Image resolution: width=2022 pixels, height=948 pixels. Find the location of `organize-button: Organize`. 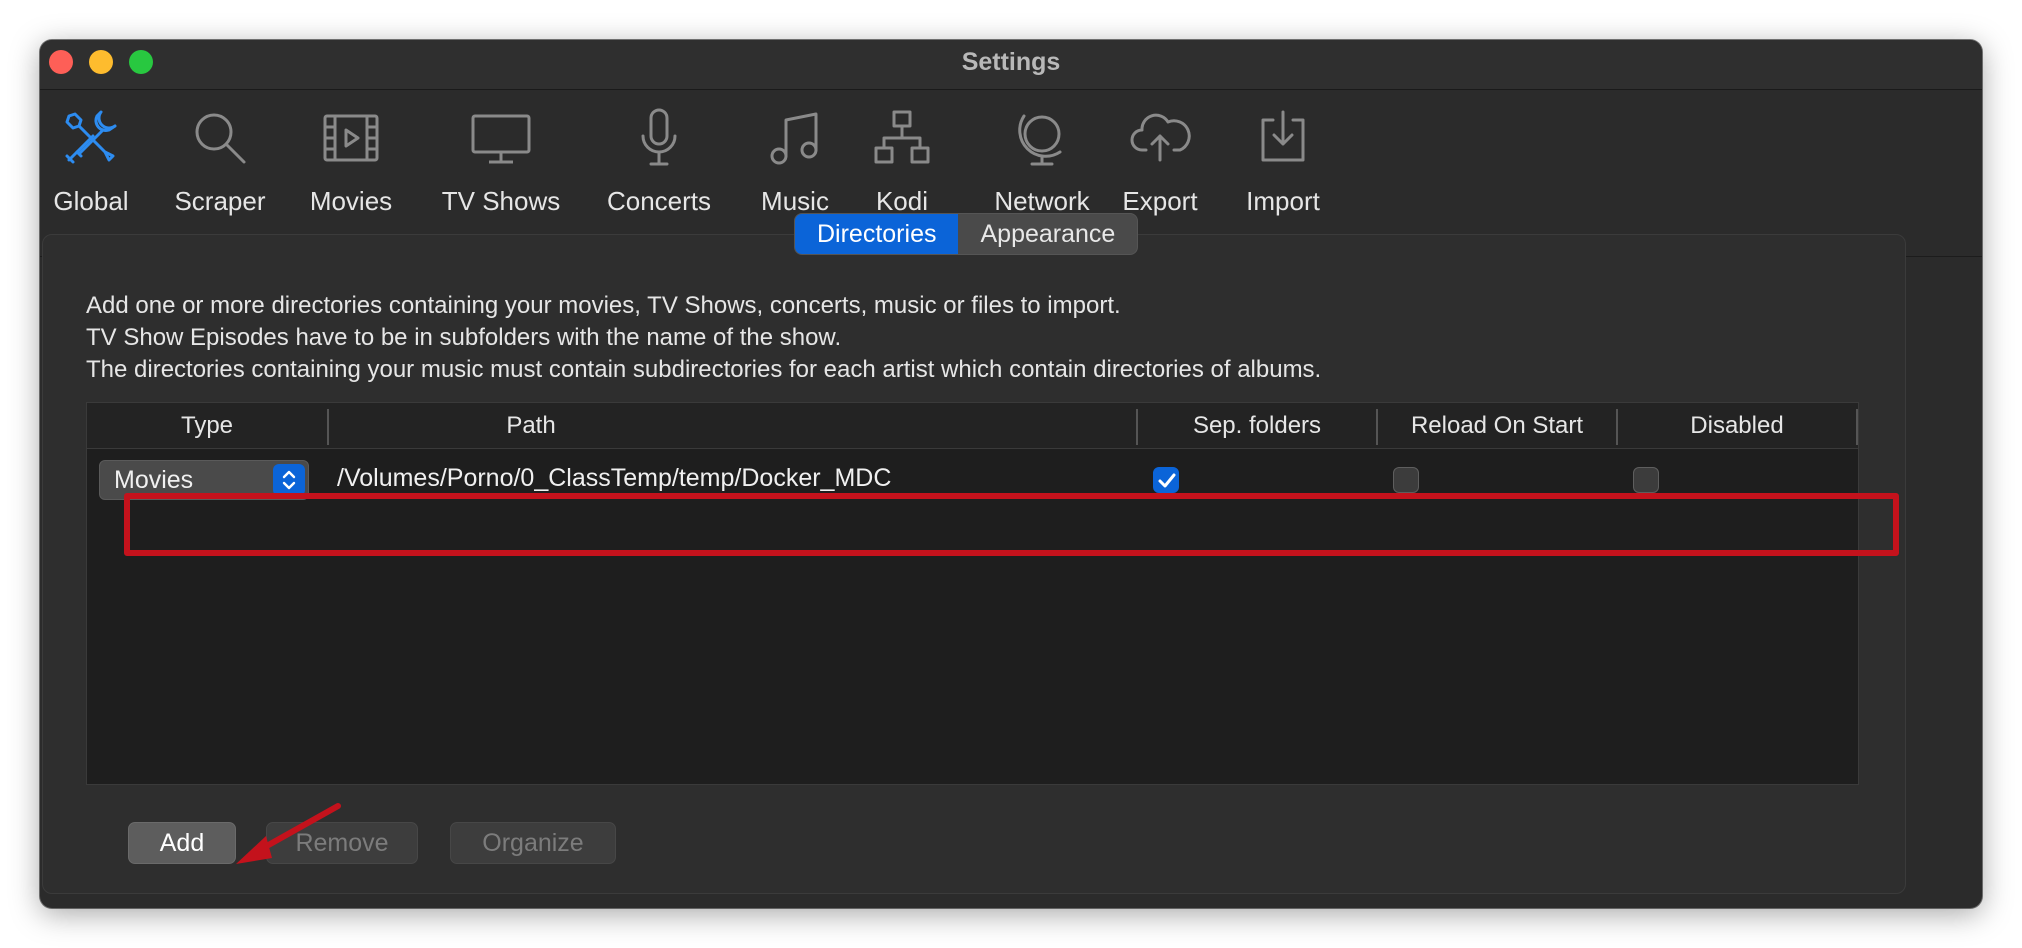

organize-button: Organize is located at coordinates (533, 843).